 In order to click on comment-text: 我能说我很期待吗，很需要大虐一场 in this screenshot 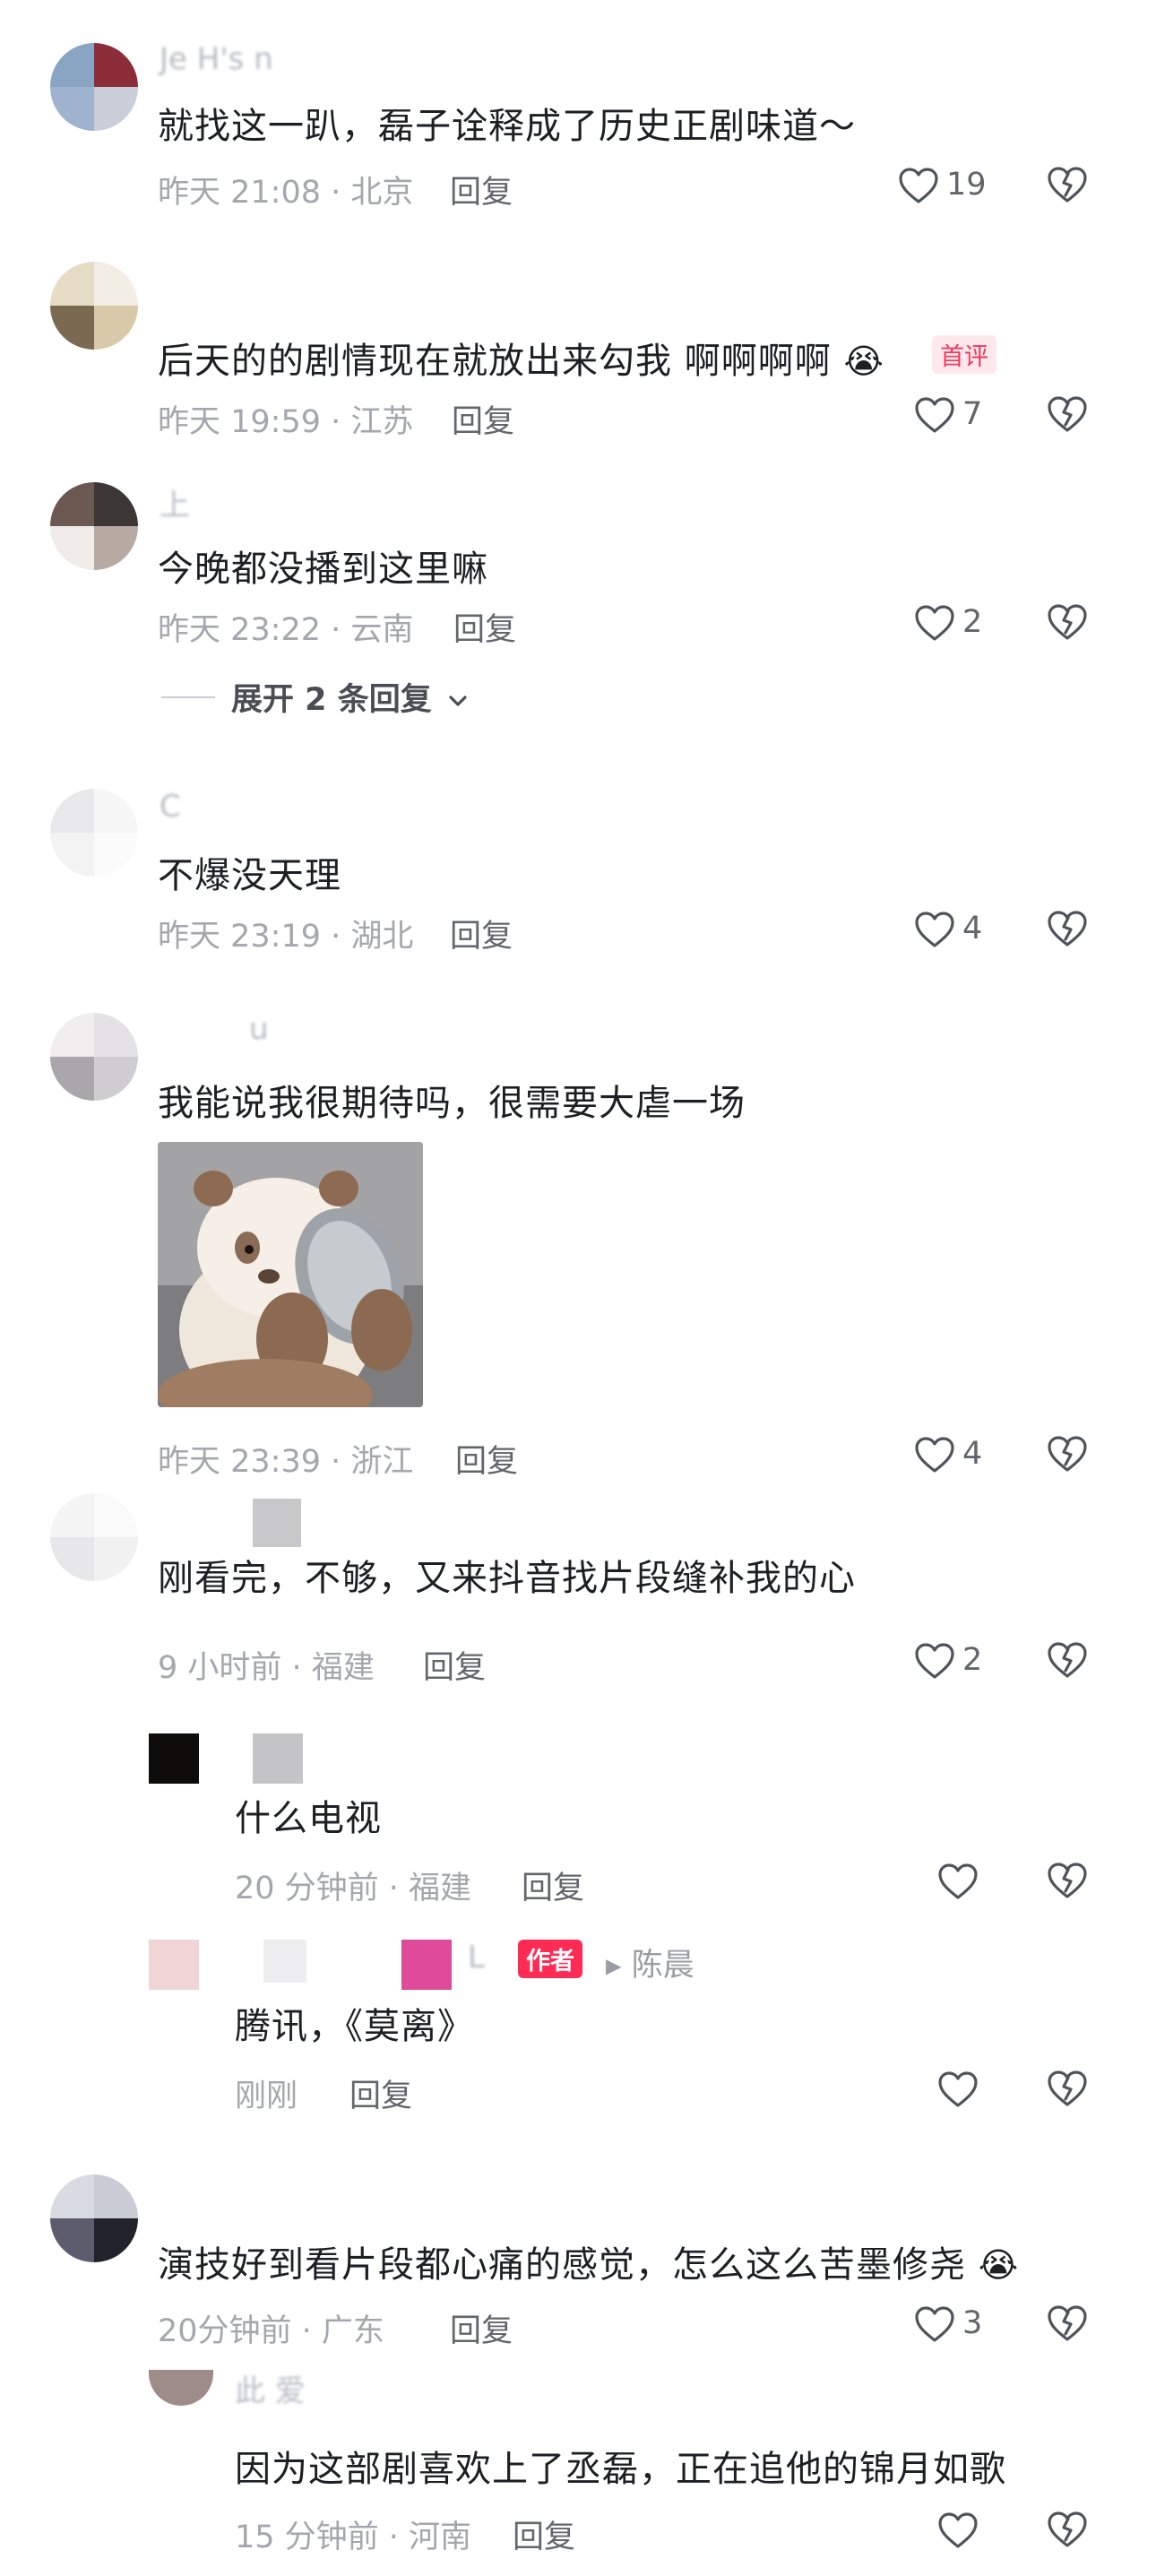, I will do `click(452, 1103)`.